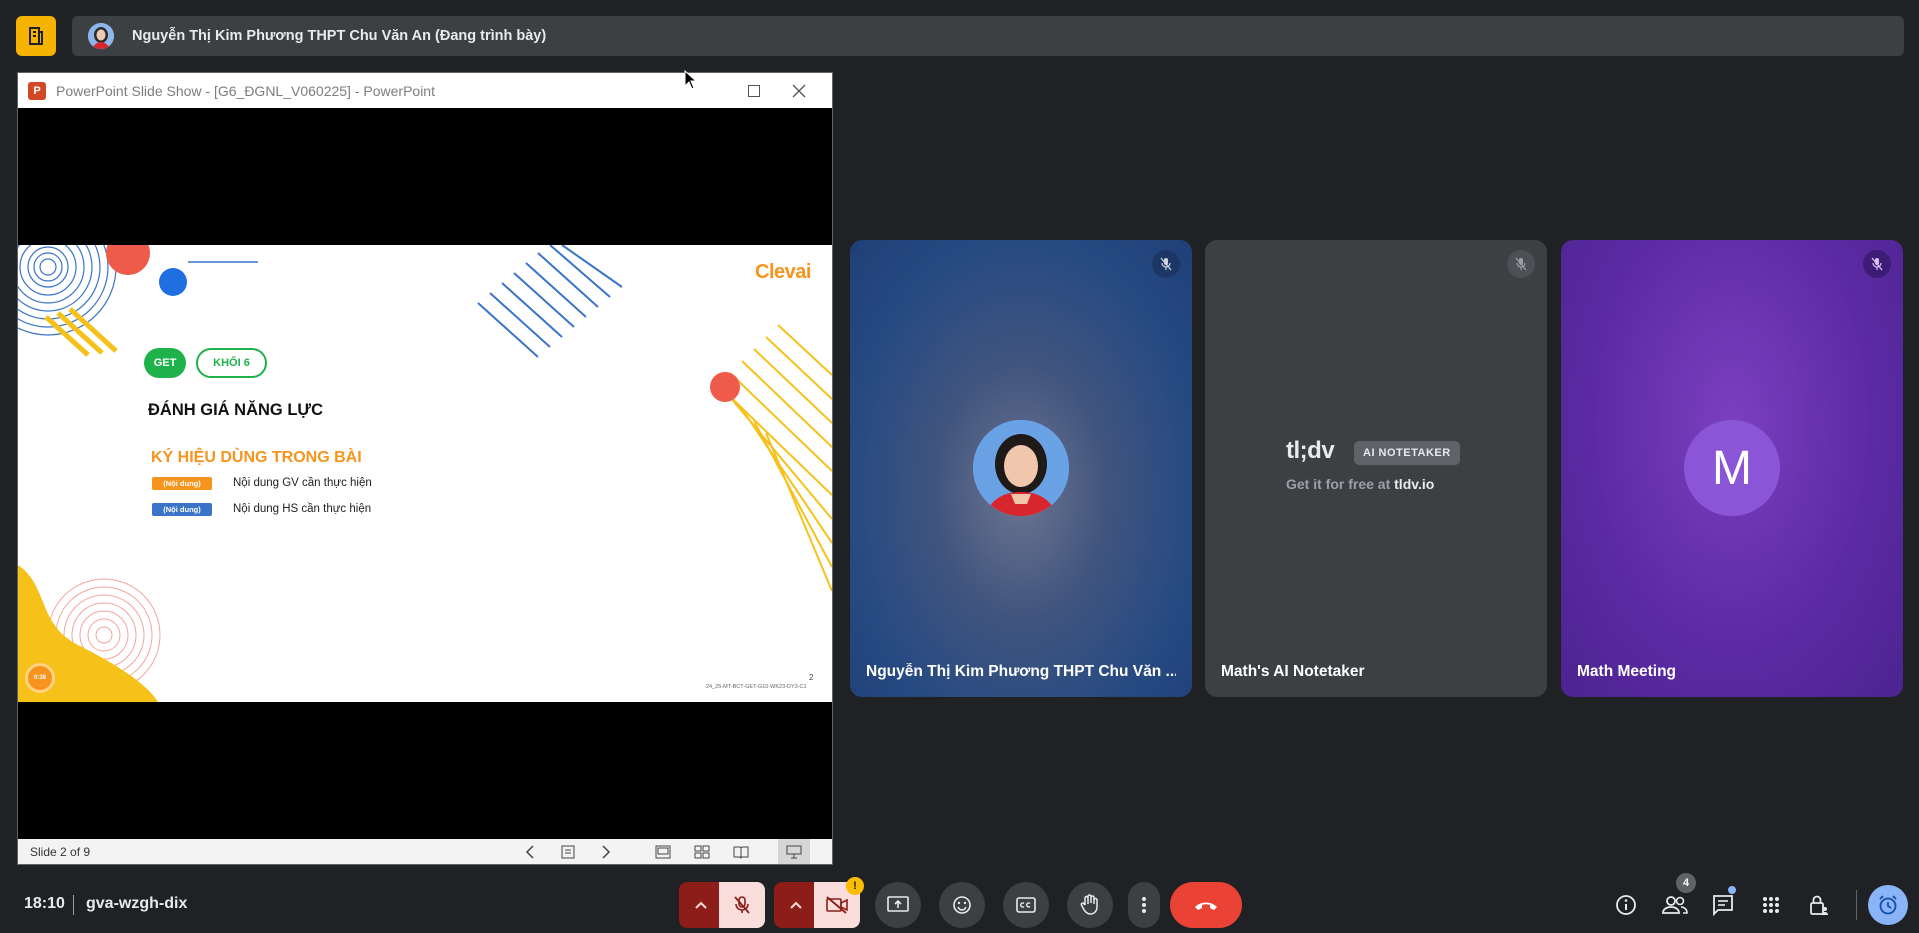 The width and height of the screenshot is (1919, 933). What do you see at coordinates (702, 851) in the screenshot?
I see `slide-sorter-icon` at bounding box center [702, 851].